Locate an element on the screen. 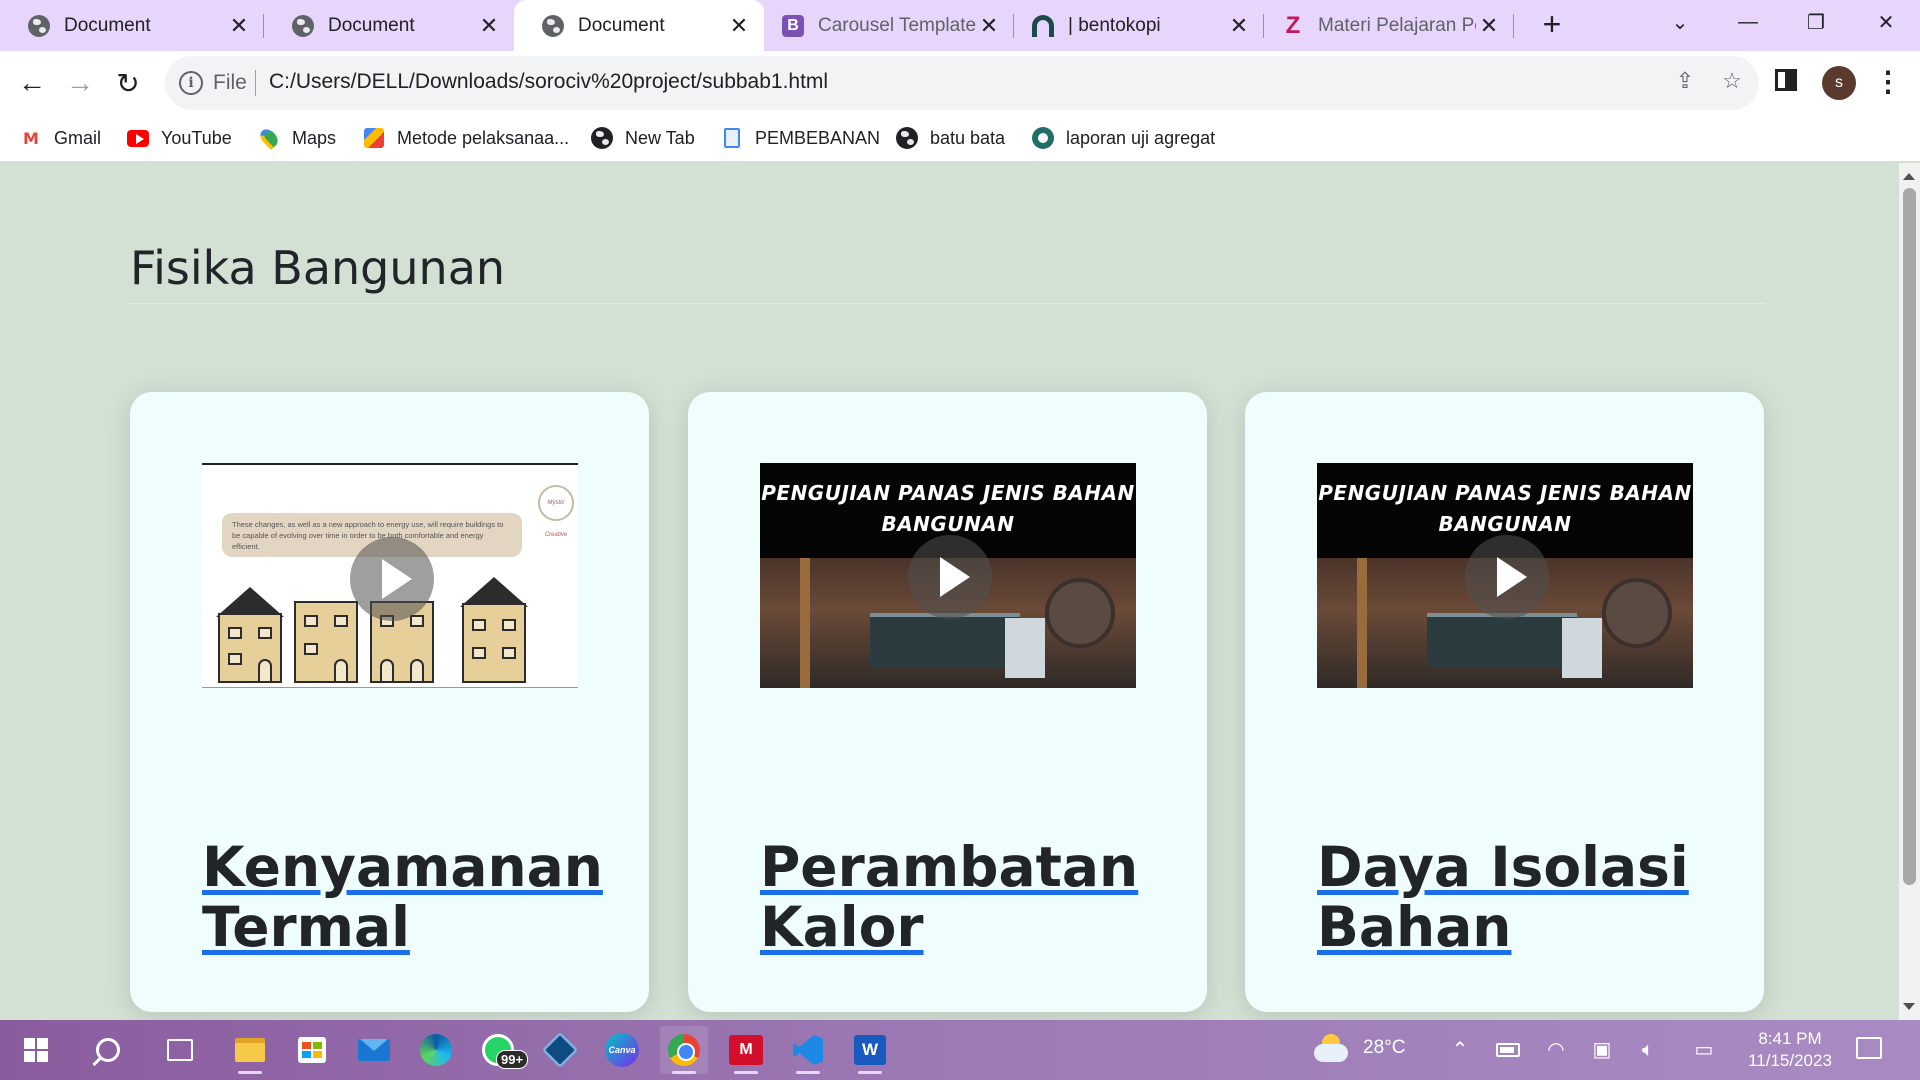 The width and height of the screenshot is (1920, 1080). browser-tab: Z Materi Pelajaran Pe ✕ is located at coordinates (1389, 25).